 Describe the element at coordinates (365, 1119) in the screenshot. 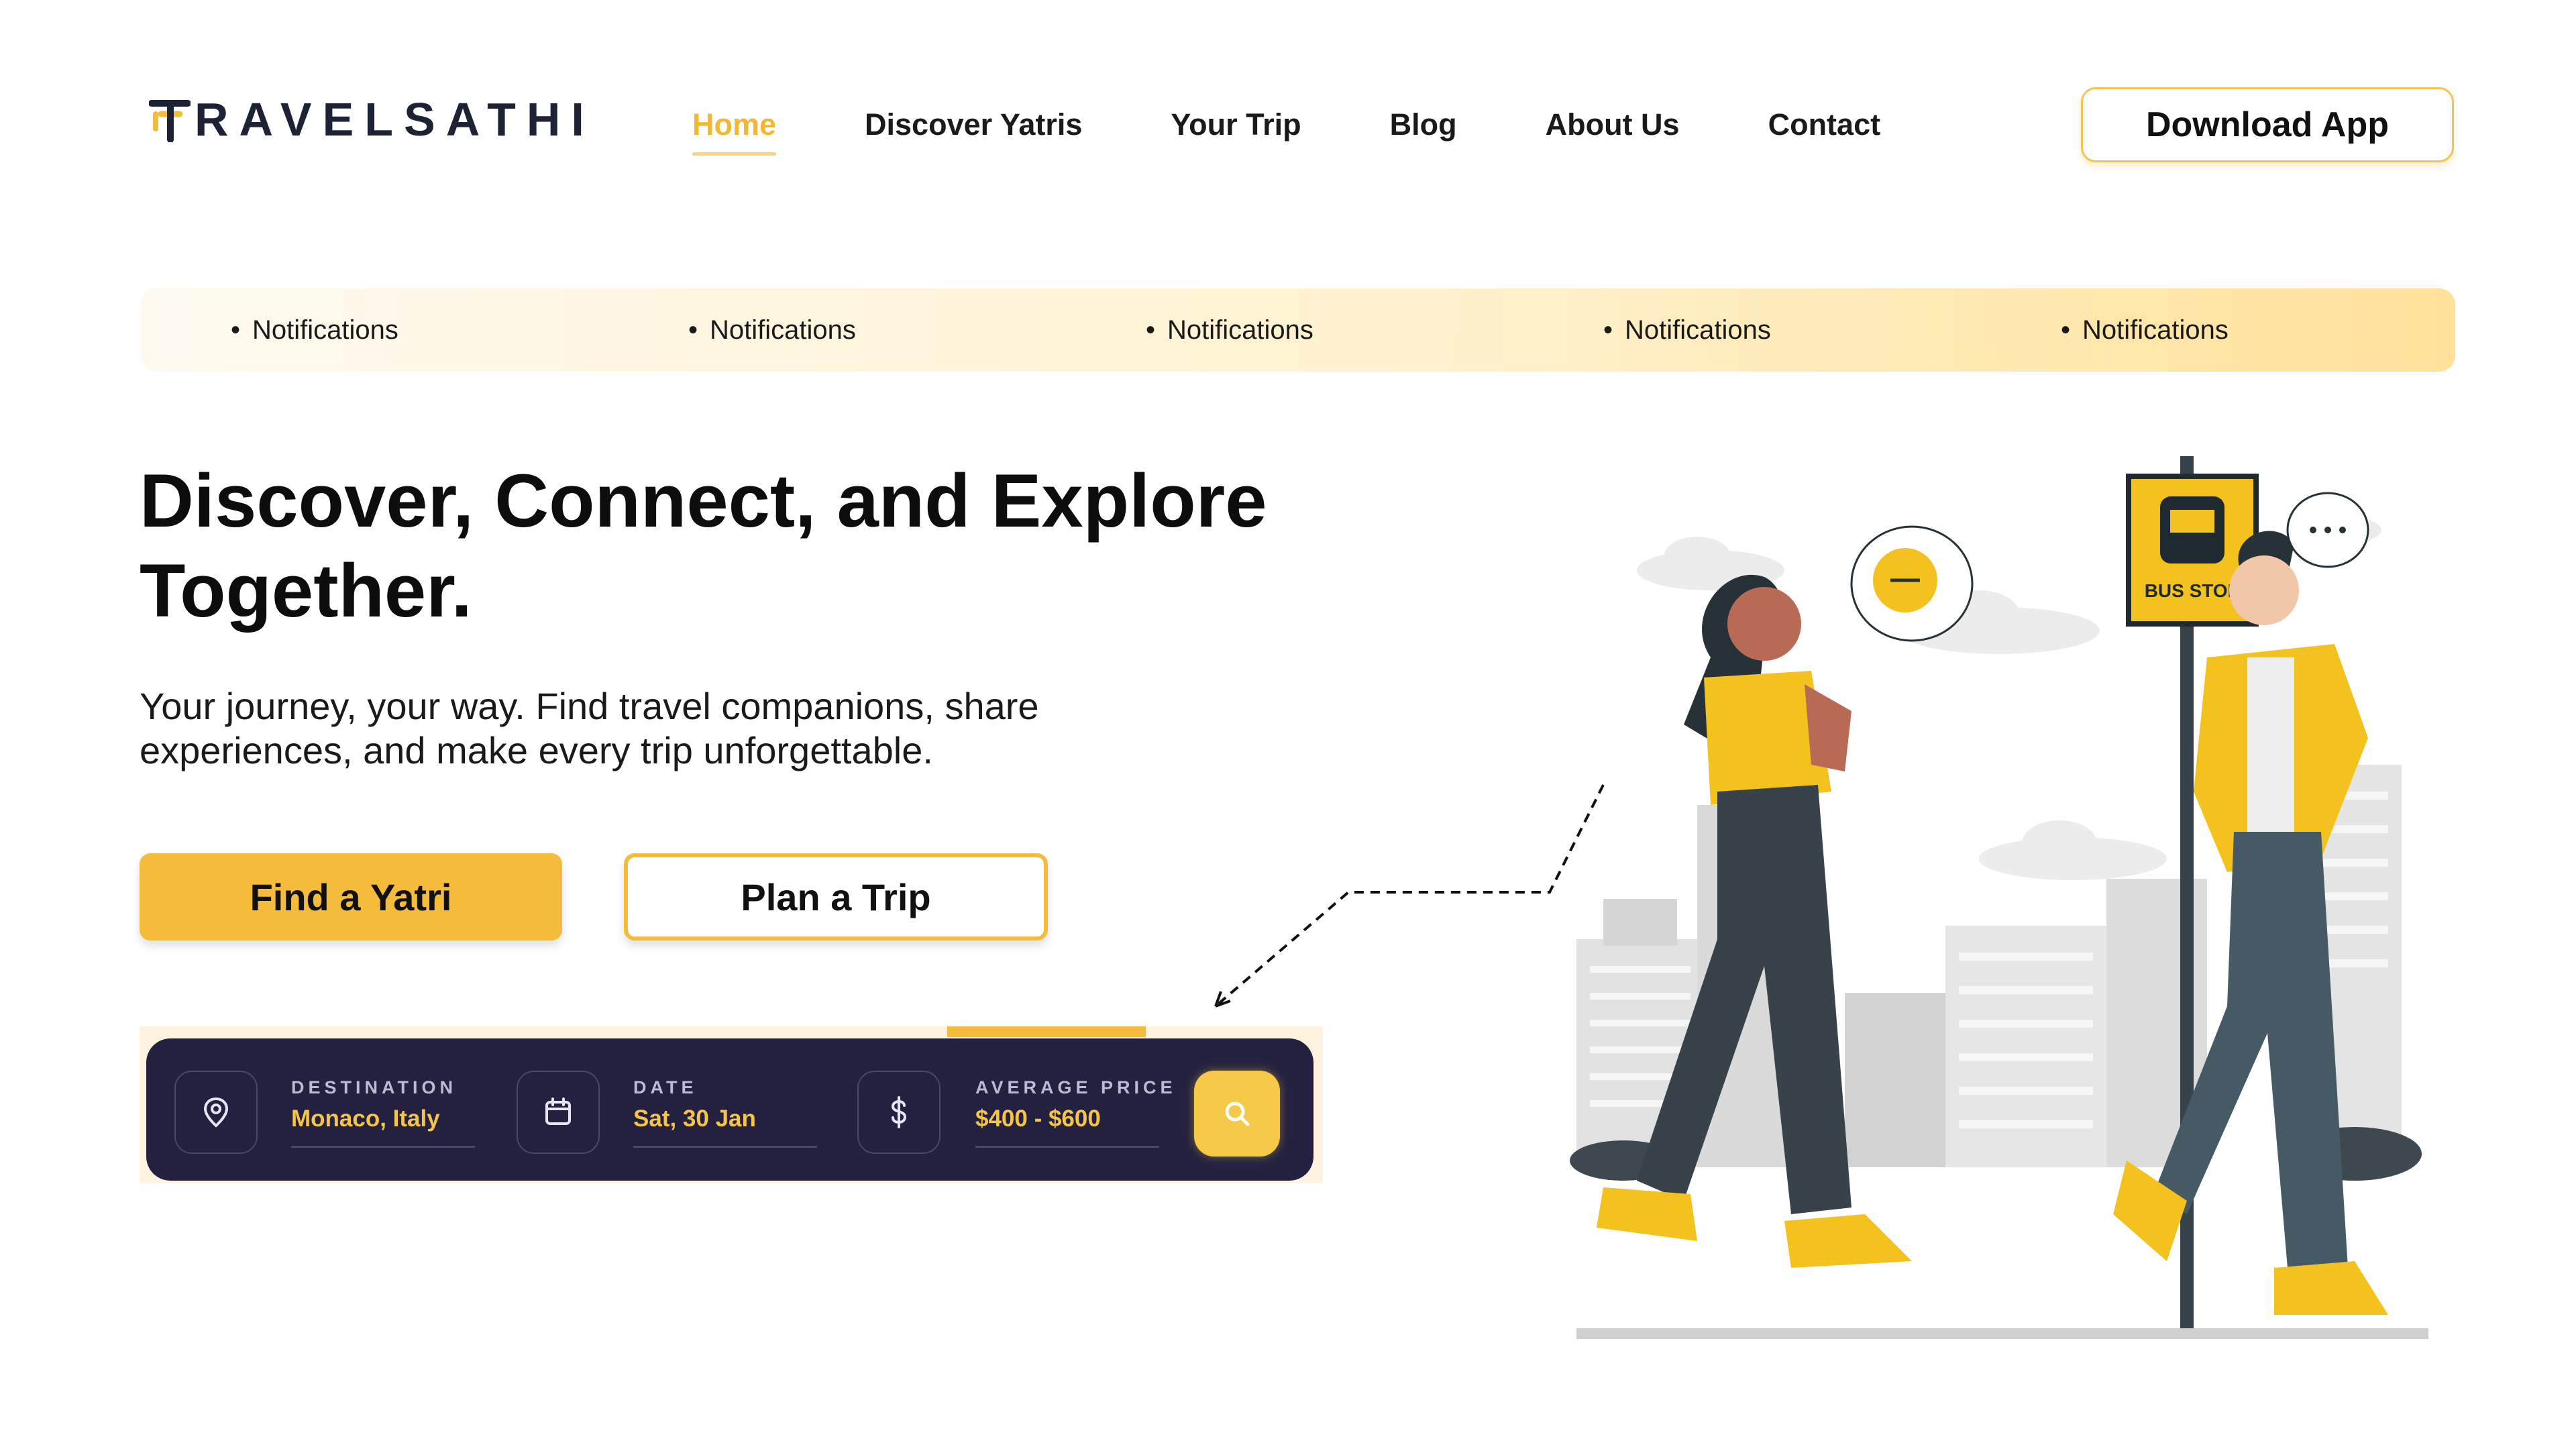

I see `destination-field: Monaco, Italy` at that location.